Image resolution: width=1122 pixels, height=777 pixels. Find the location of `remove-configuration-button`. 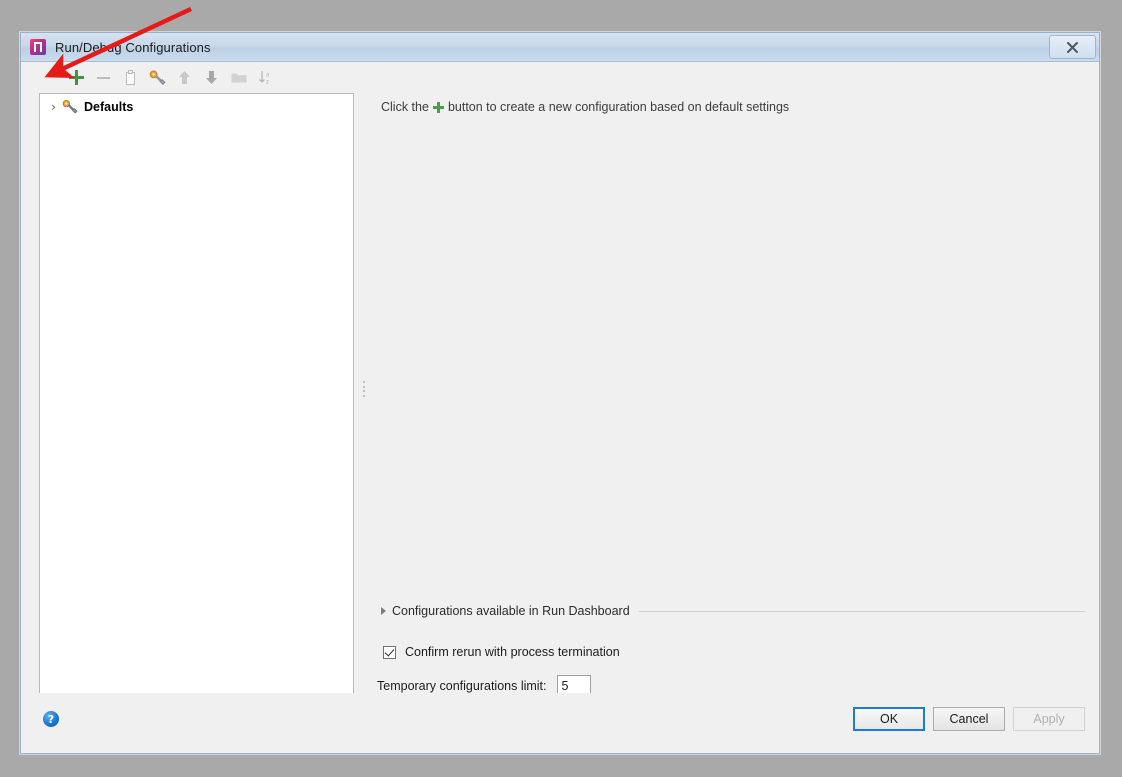

remove-configuration-button is located at coordinates (103, 77).